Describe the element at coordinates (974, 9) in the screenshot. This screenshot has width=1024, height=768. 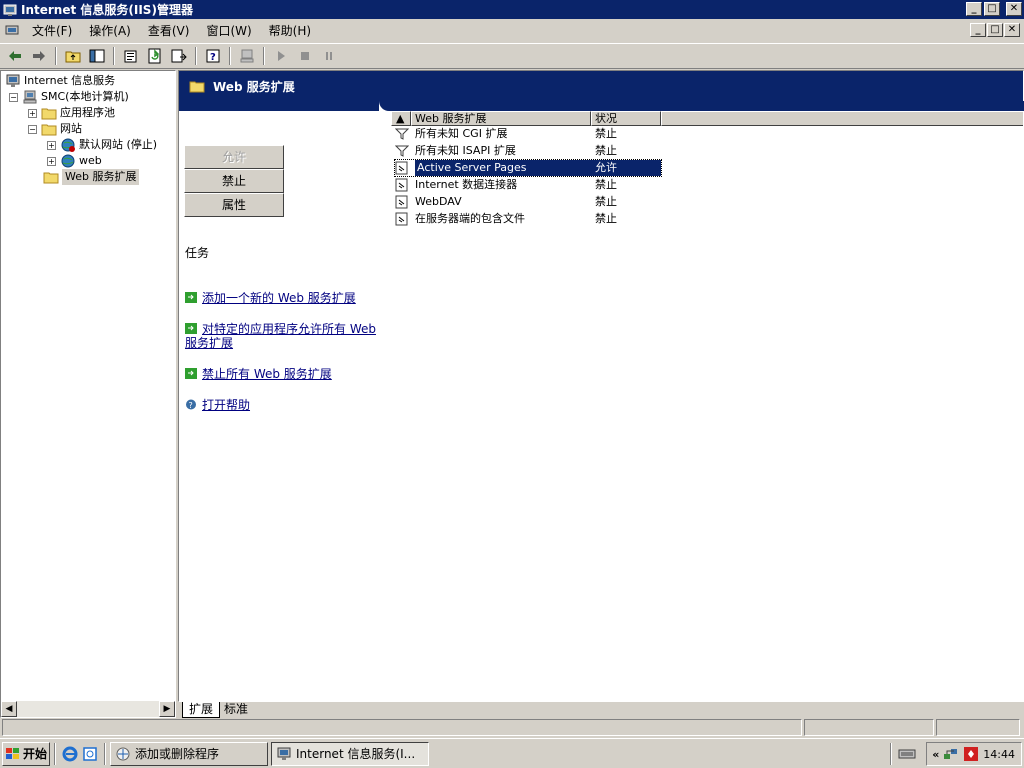
I see `minimize-button: _` at that location.